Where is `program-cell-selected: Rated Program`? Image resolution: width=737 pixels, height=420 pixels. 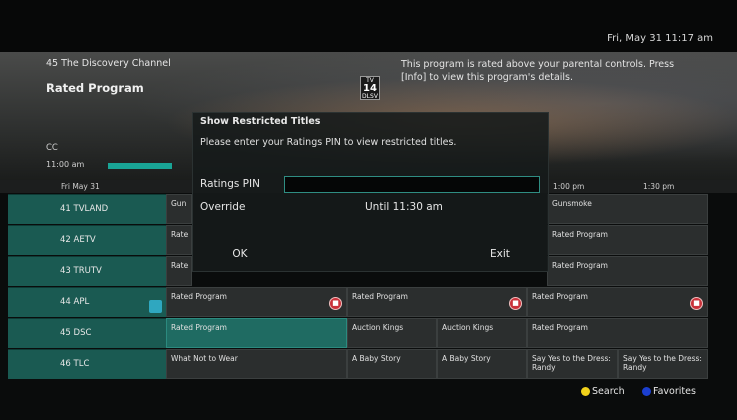 program-cell-selected: Rated Program is located at coordinates (256, 333).